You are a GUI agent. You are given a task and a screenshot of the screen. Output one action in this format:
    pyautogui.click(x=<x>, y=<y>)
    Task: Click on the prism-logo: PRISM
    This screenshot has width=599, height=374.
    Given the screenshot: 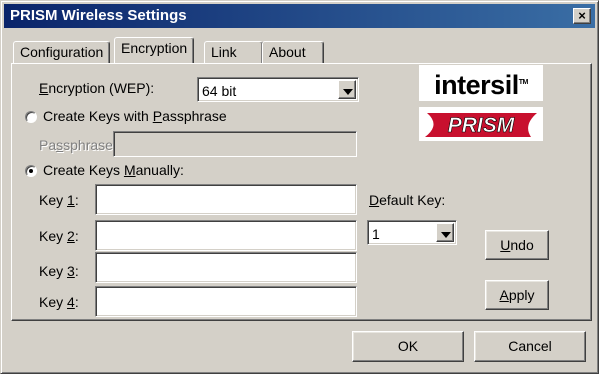 What is the action you would take?
    pyautogui.click(x=481, y=124)
    